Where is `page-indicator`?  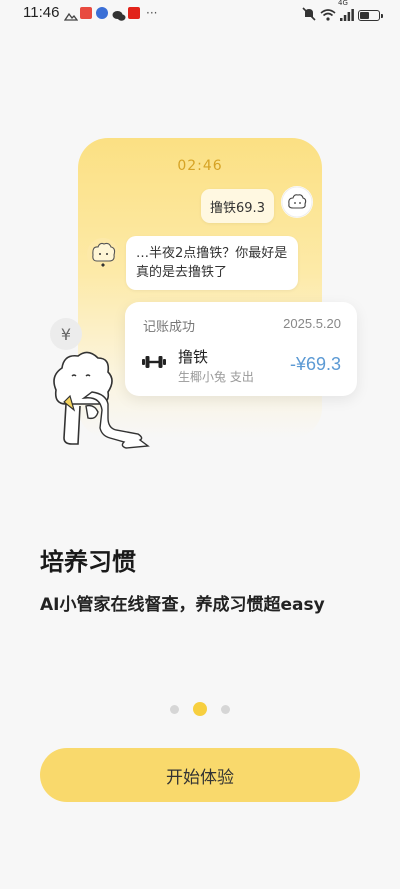
page-indicator is located at coordinates (200, 709).